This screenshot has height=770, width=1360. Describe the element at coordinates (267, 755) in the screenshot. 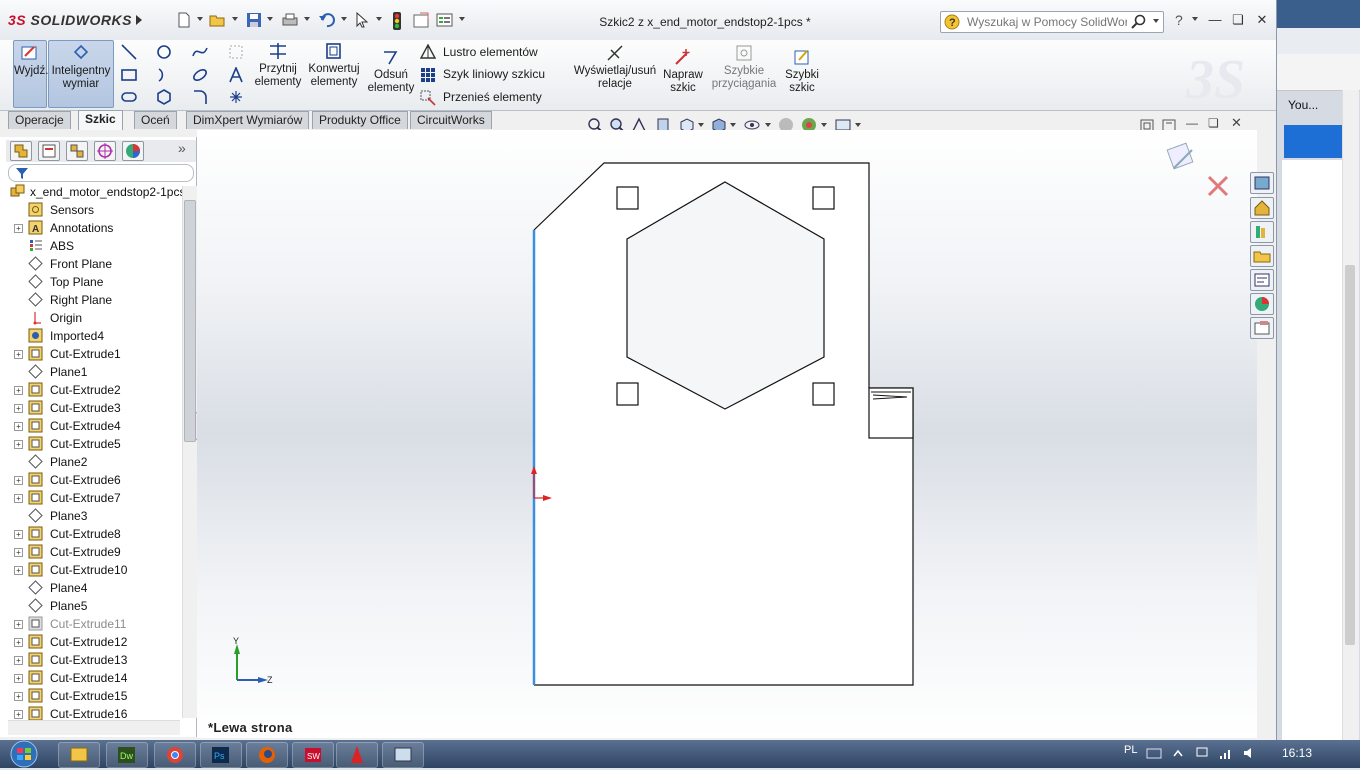

I see `taskbar-firefox` at that location.